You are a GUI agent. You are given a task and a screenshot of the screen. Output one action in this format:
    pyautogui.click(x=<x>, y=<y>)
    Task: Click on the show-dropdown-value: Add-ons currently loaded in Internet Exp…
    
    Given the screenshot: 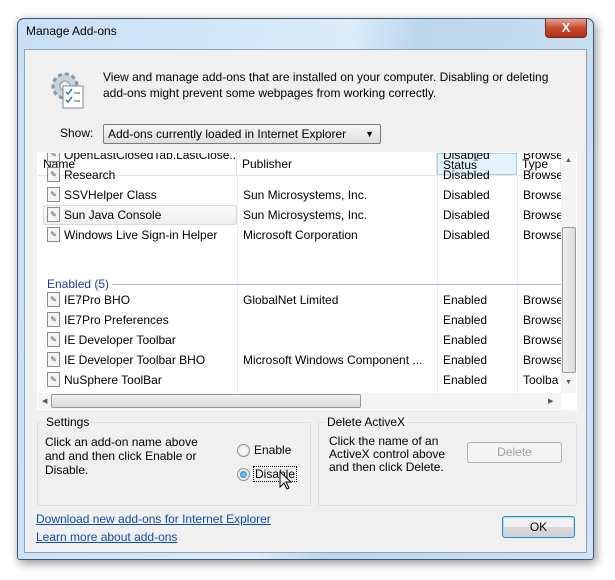 What is the action you would take?
    pyautogui.click(x=227, y=134)
    